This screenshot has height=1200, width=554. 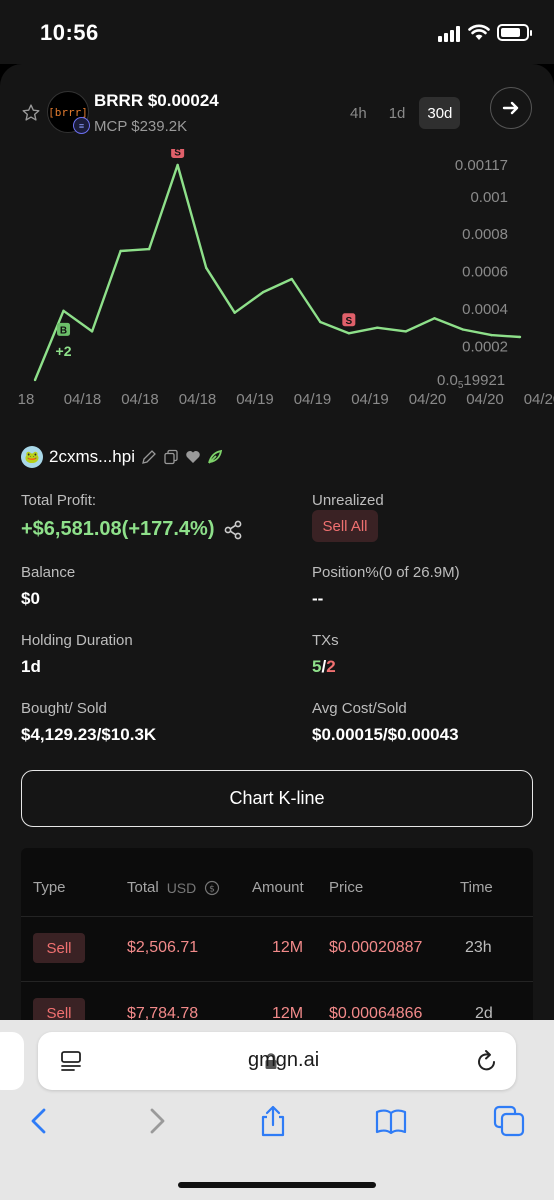 I want to click on y-tick-label: 0.0008, so click(x=485, y=234).